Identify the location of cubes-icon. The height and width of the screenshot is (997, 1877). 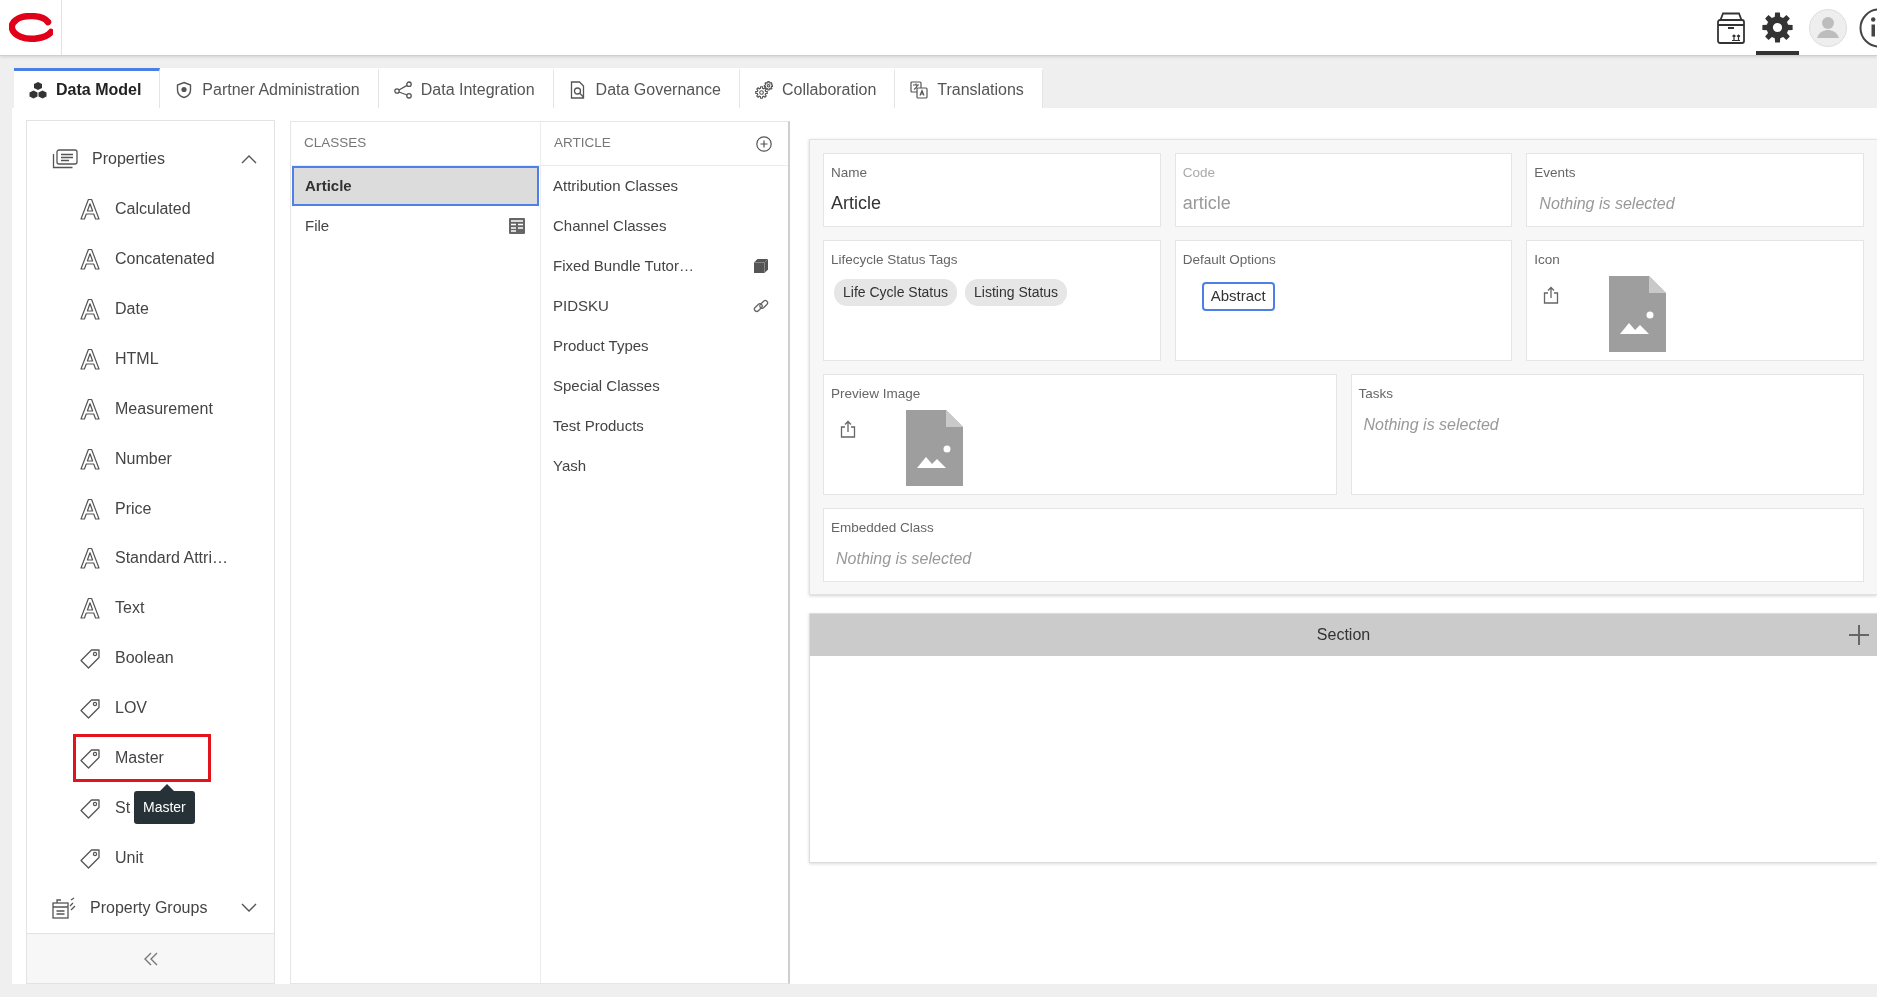
(38, 89).